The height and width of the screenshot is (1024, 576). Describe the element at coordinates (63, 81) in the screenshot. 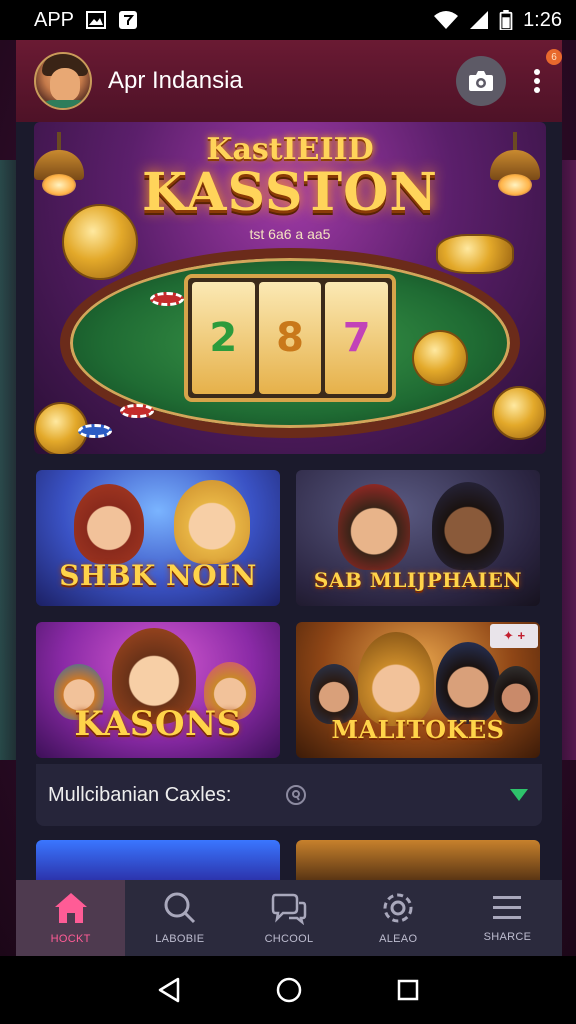

I see `avatar` at that location.